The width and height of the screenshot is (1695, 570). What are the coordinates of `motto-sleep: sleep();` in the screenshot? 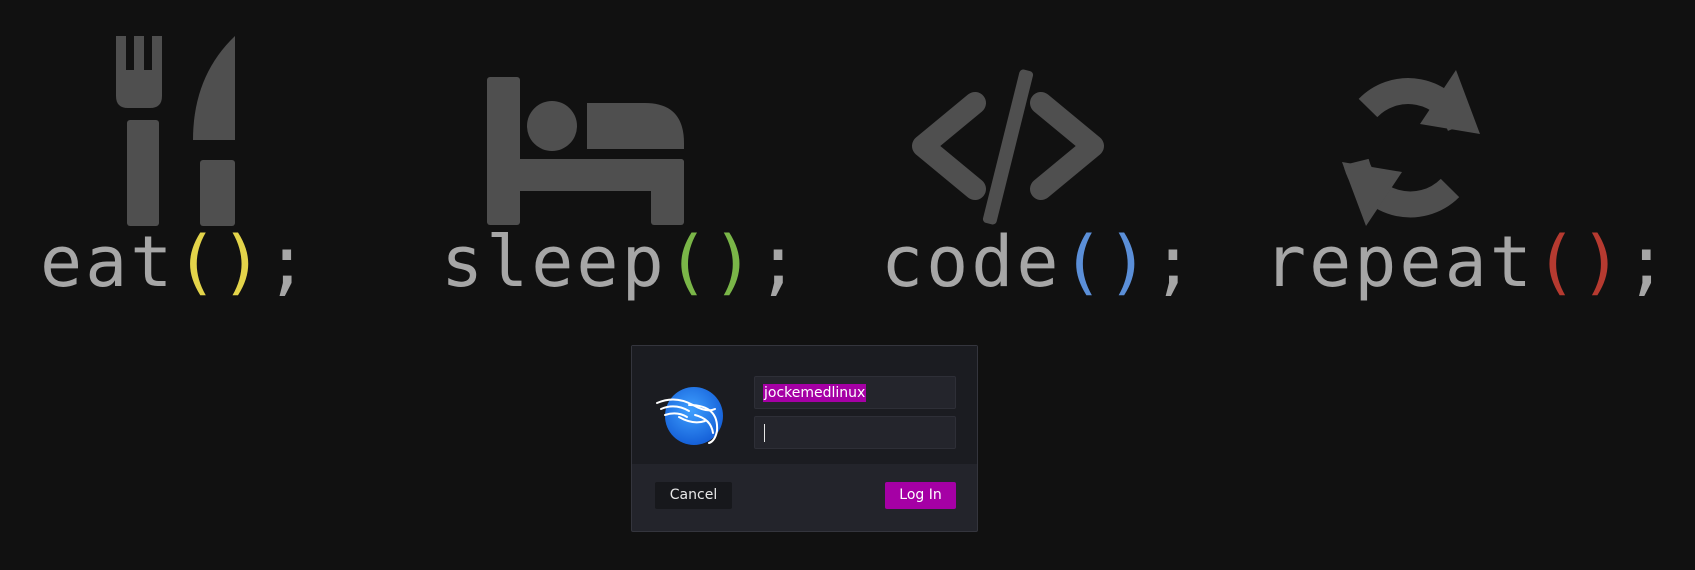 It's located at (621, 262).